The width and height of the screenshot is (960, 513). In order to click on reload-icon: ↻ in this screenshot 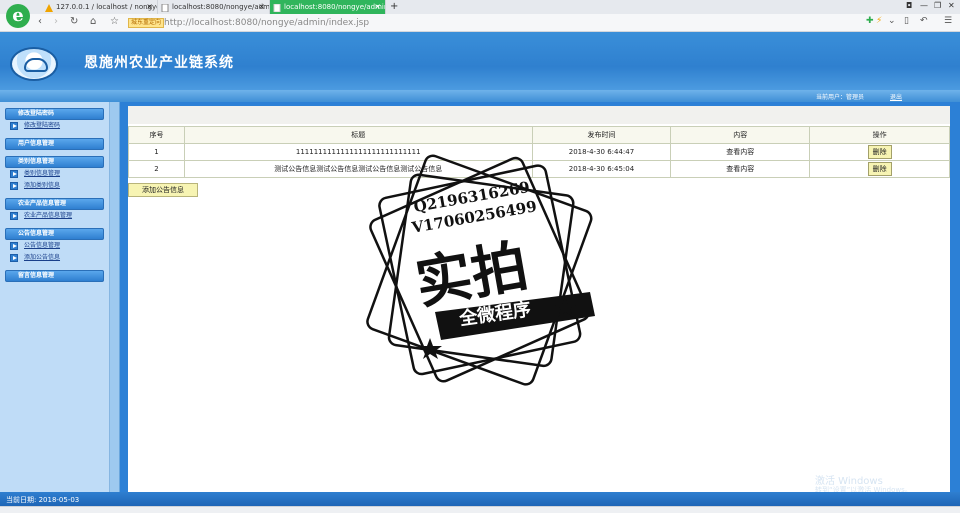, I will do `click(74, 21)`.